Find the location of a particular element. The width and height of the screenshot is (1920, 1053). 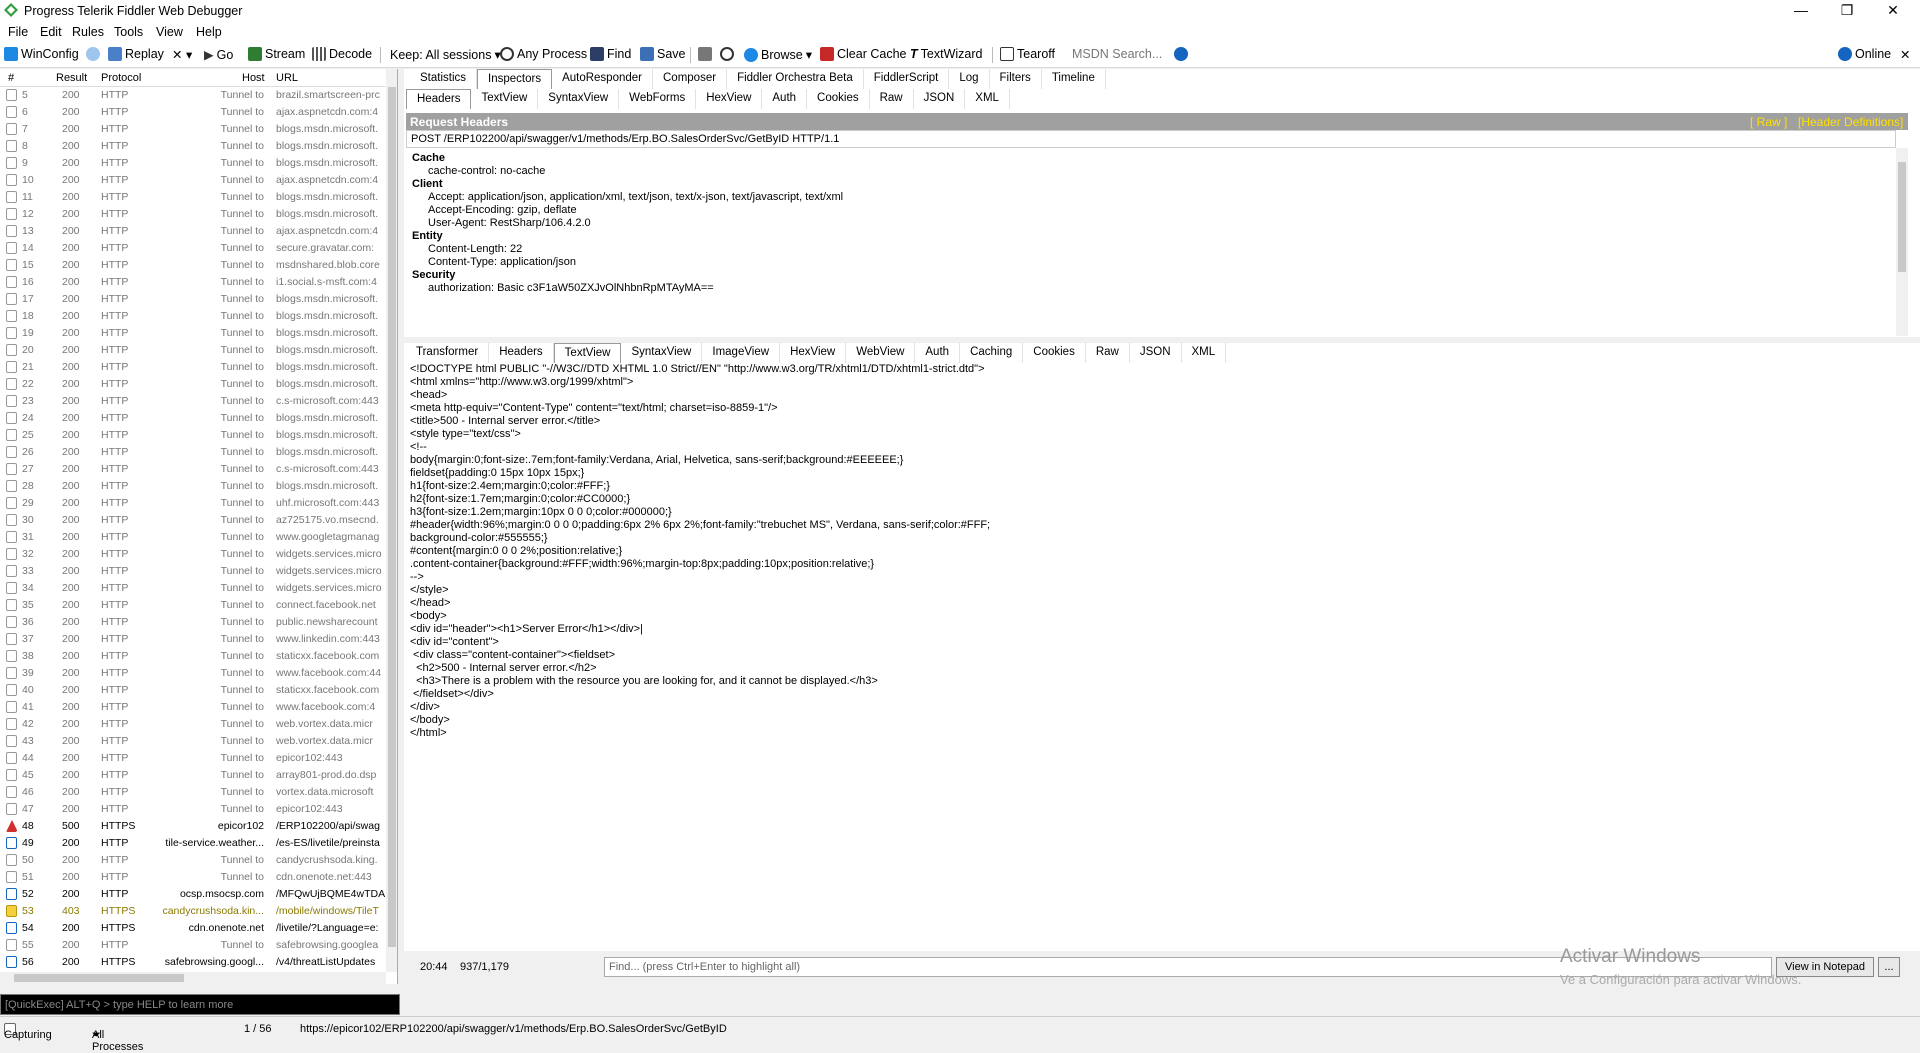

online-indicator: Online is located at coordinates (1864, 54).